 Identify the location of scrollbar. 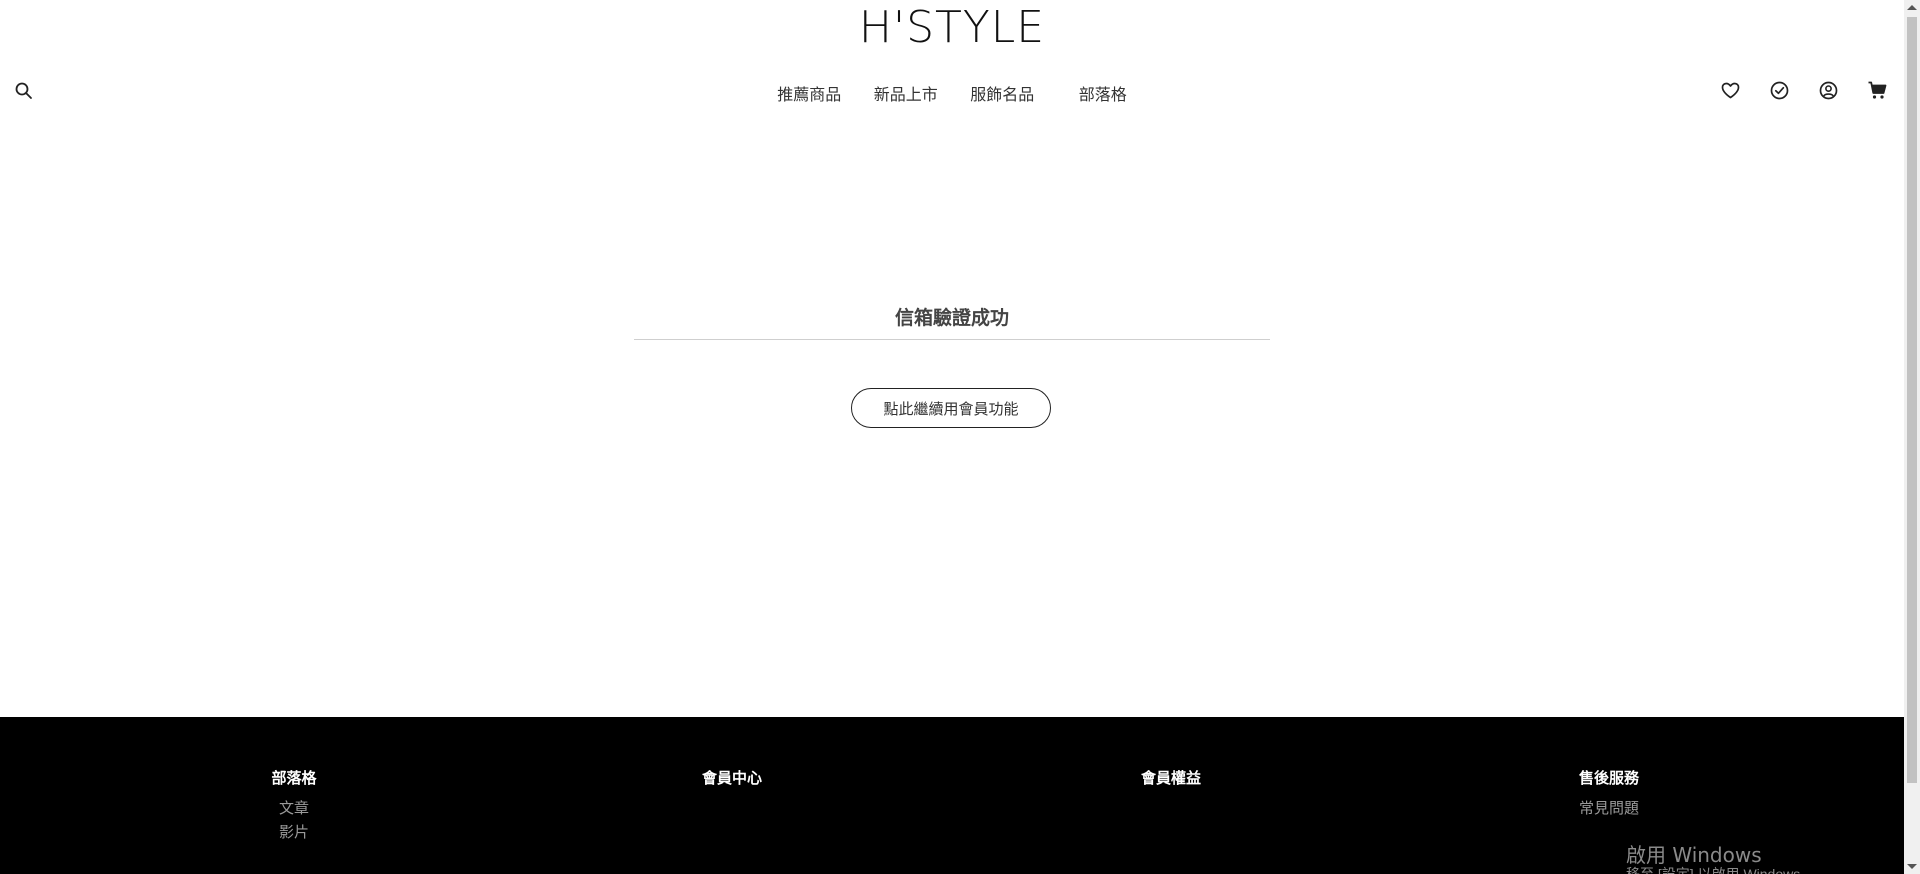
(1912, 437).